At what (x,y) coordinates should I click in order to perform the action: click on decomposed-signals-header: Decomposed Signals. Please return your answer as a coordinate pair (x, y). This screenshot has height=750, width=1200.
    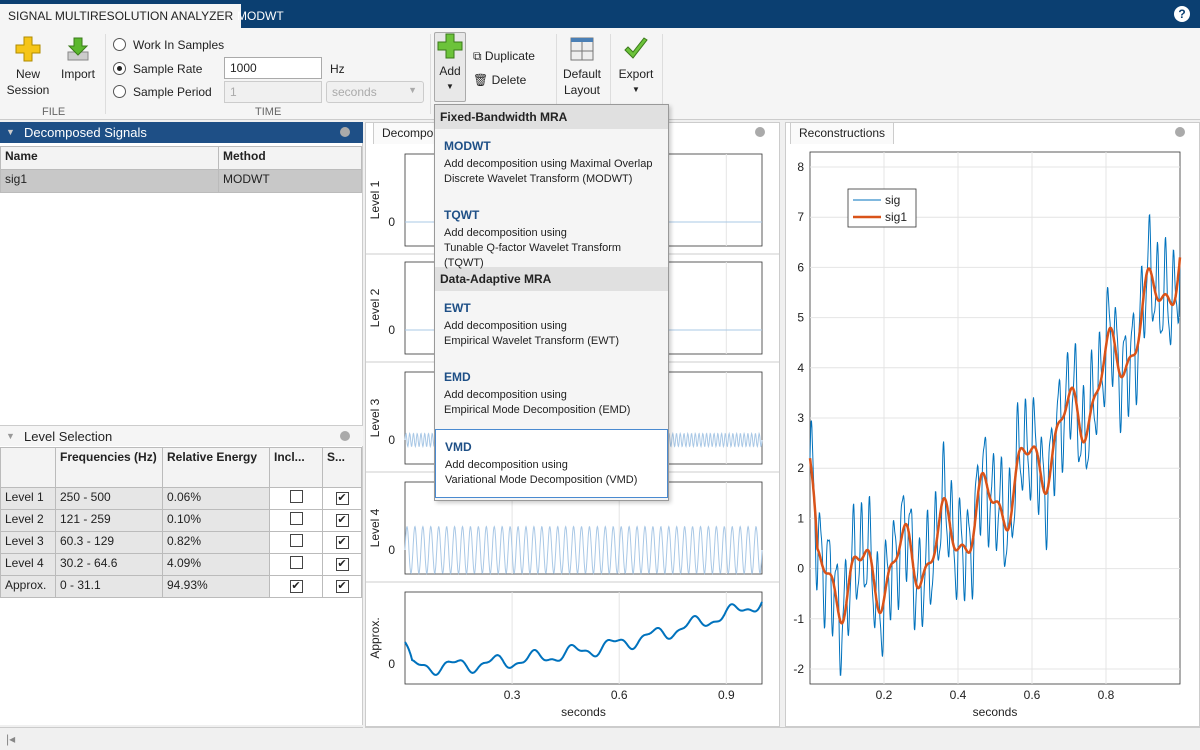
    Looking at the image, I should click on (181, 132).